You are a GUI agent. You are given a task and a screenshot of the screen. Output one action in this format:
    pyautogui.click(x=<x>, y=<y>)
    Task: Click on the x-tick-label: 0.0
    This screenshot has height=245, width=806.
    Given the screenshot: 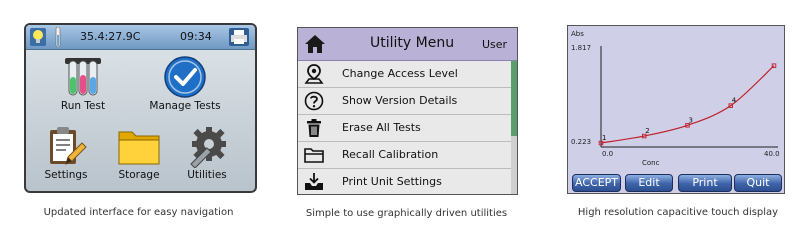 What is the action you would take?
    pyautogui.click(x=607, y=154)
    